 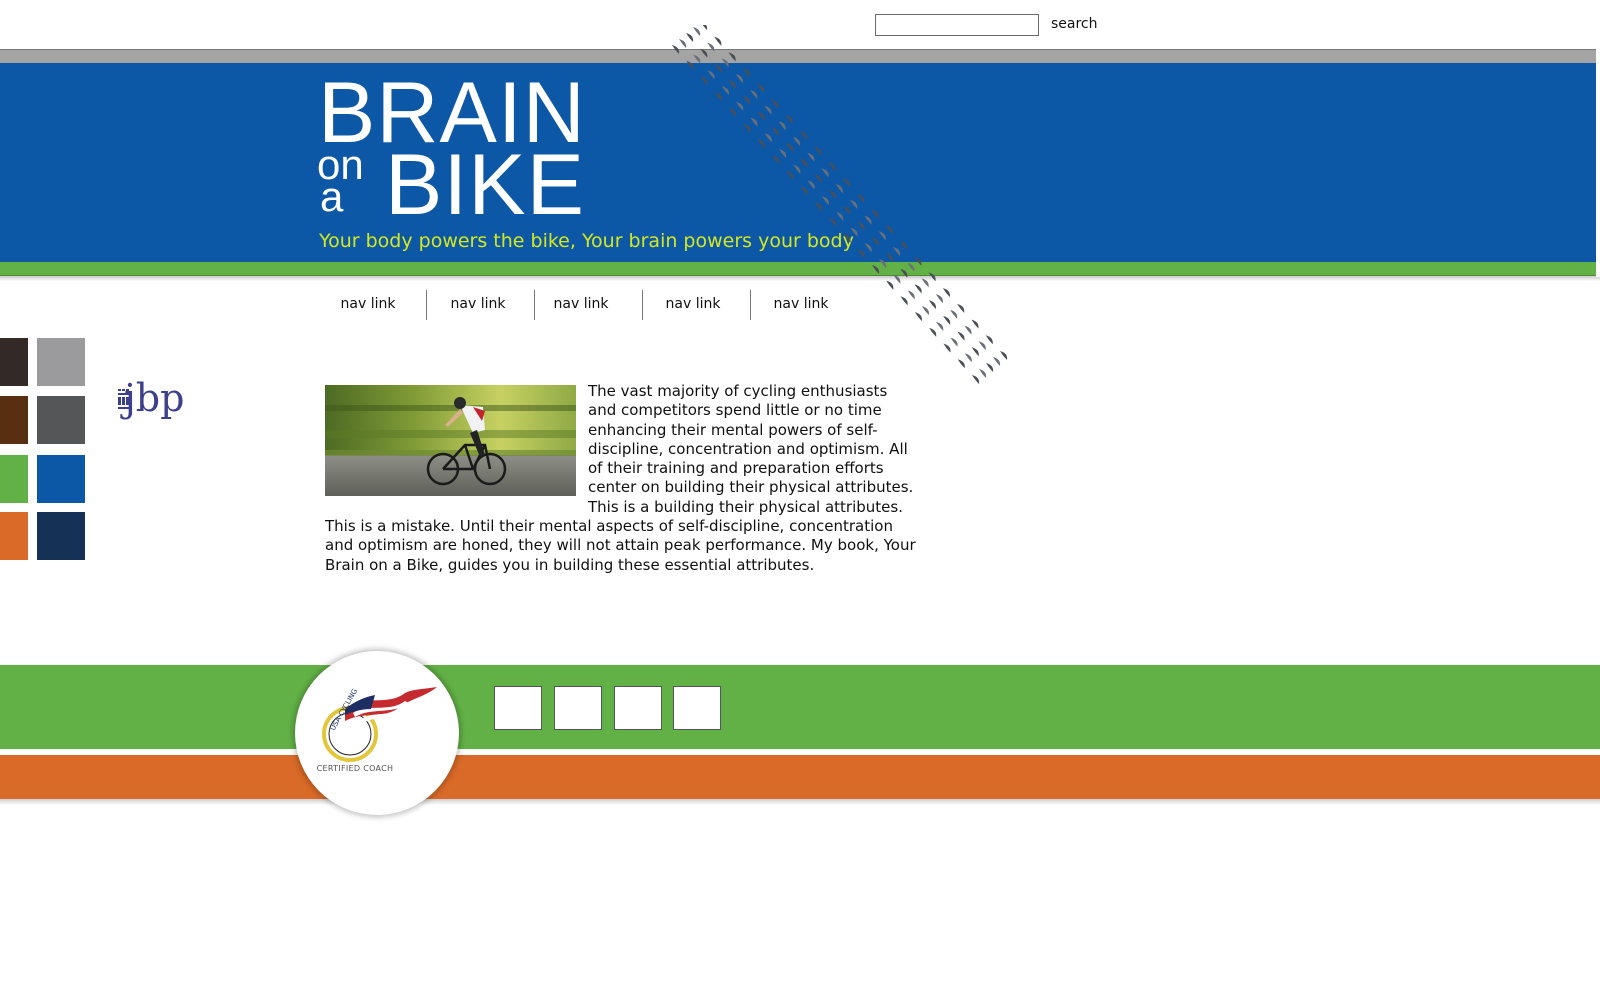 What do you see at coordinates (957, 25) in the screenshot?
I see `search-input` at bounding box center [957, 25].